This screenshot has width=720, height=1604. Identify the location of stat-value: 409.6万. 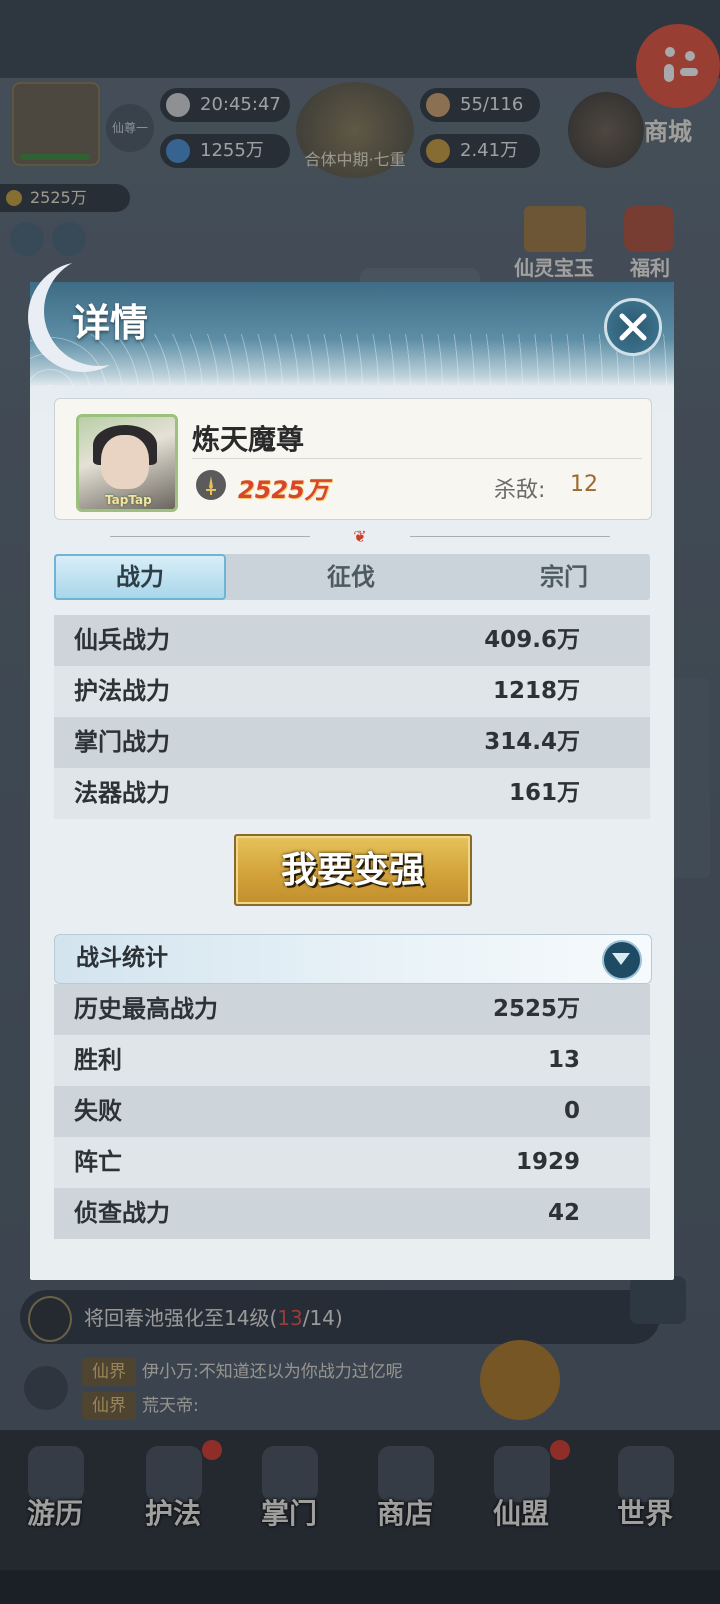
(532, 640).